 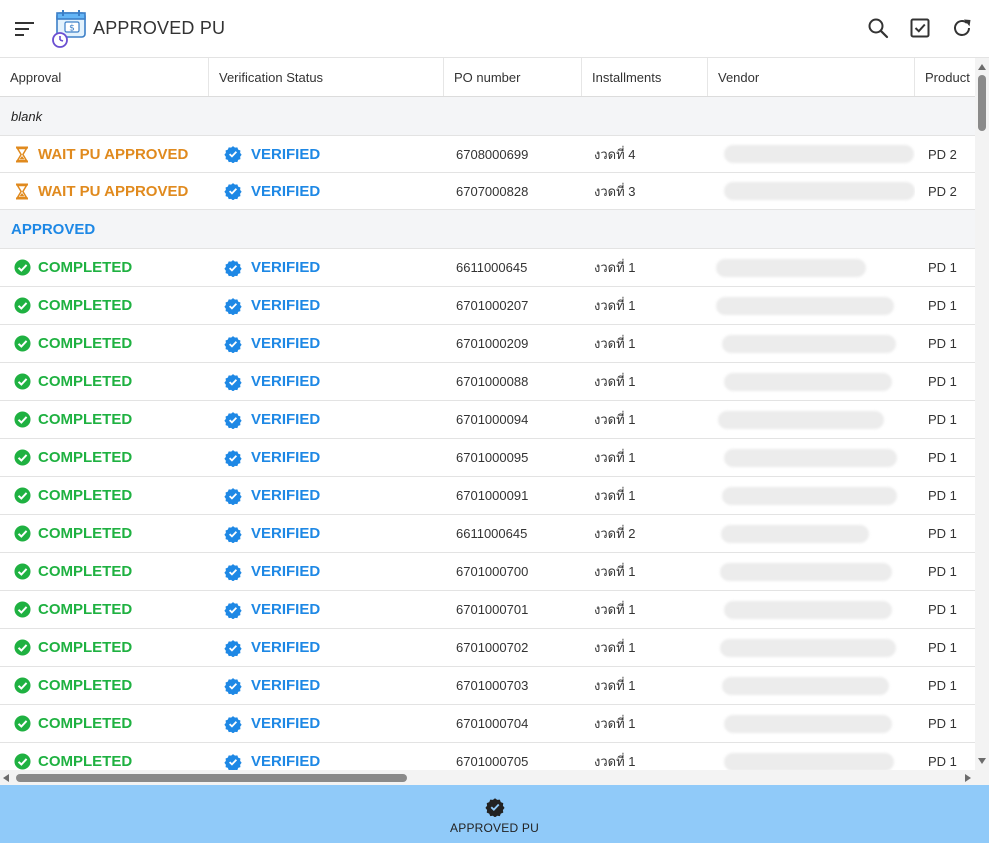 I want to click on column-header-product: Product, so click(x=945, y=77).